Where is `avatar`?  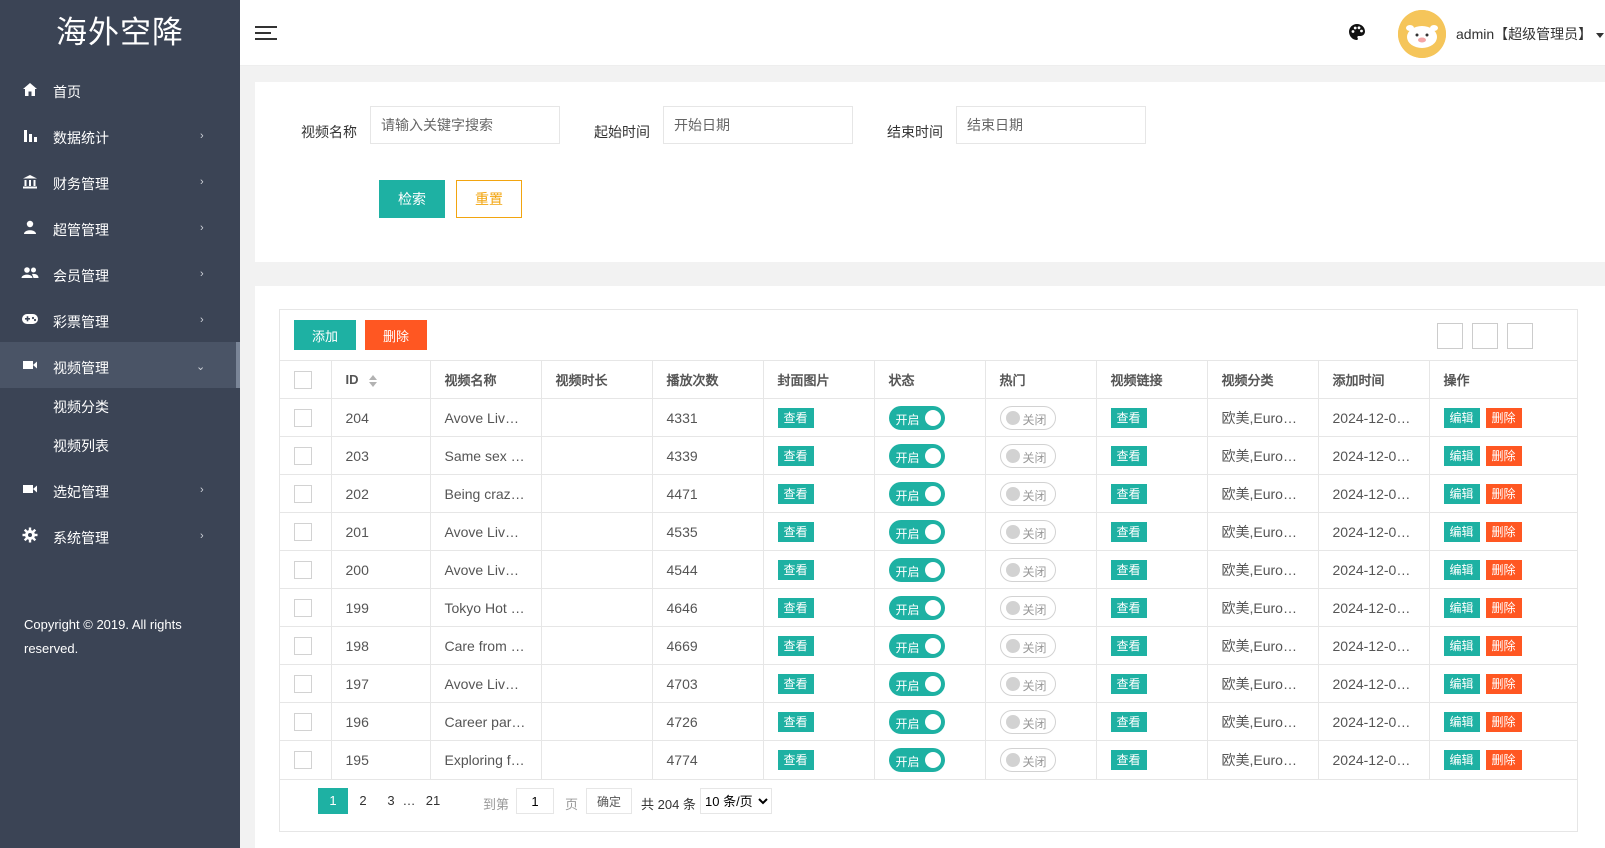 avatar is located at coordinates (1422, 34).